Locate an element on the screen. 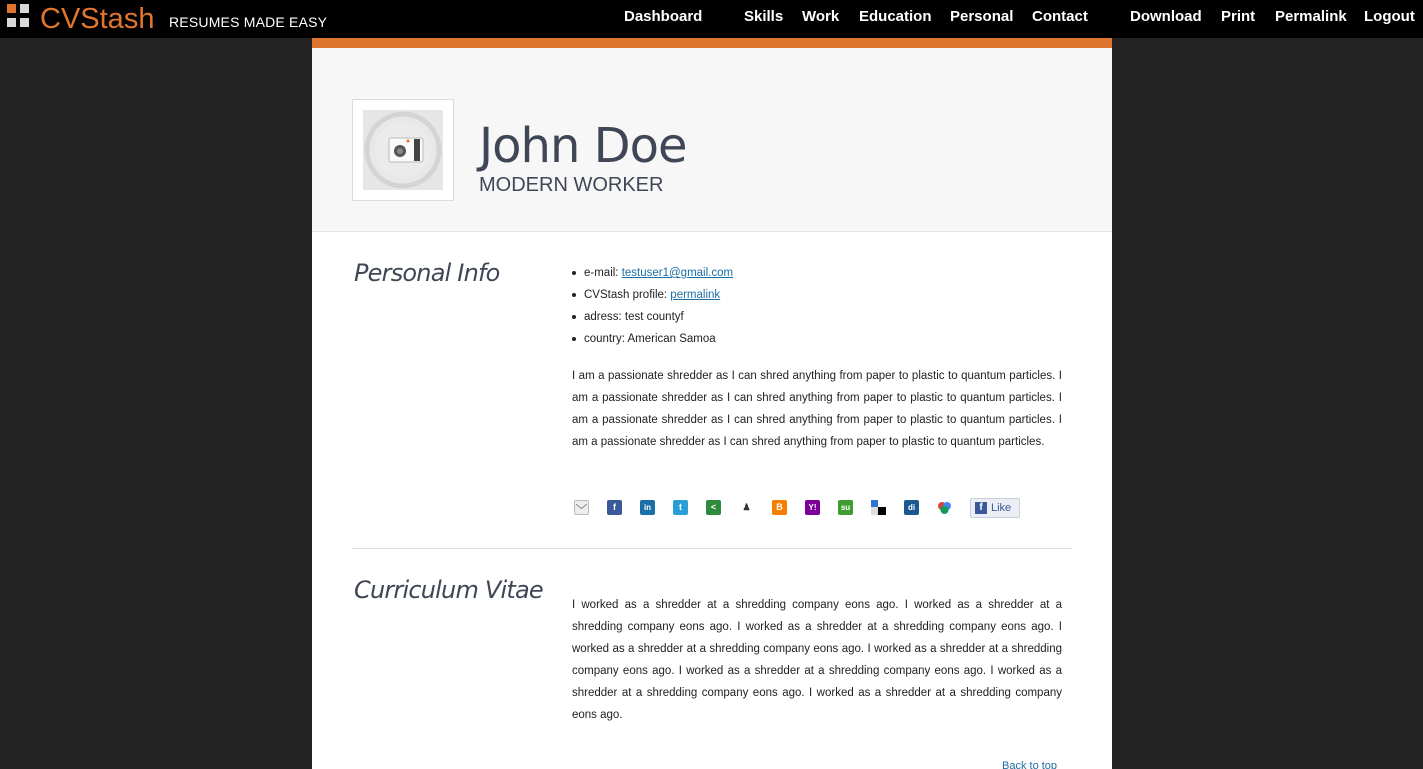 The height and width of the screenshot is (769, 1423). nav-education: Education is located at coordinates (895, 17).